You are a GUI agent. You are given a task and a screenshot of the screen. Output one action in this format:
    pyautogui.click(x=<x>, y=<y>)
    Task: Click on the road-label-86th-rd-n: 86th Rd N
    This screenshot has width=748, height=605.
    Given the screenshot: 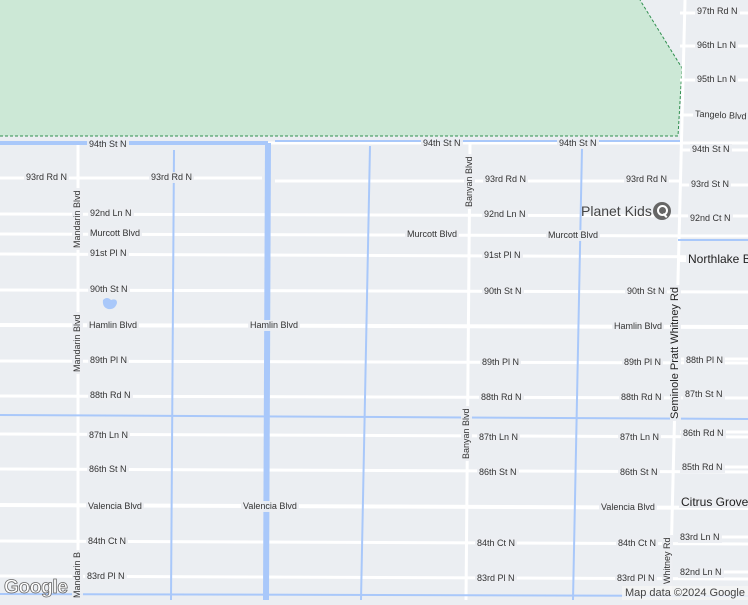 What is the action you would take?
    pyautogui.click(x=703, y=433)
    